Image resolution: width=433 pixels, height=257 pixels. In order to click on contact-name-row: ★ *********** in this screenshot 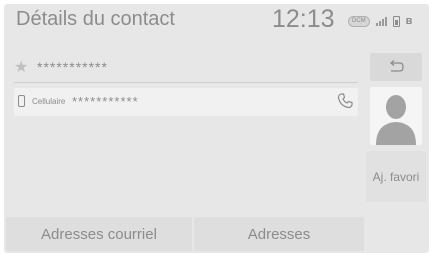, I will do `click(186, 68)`.